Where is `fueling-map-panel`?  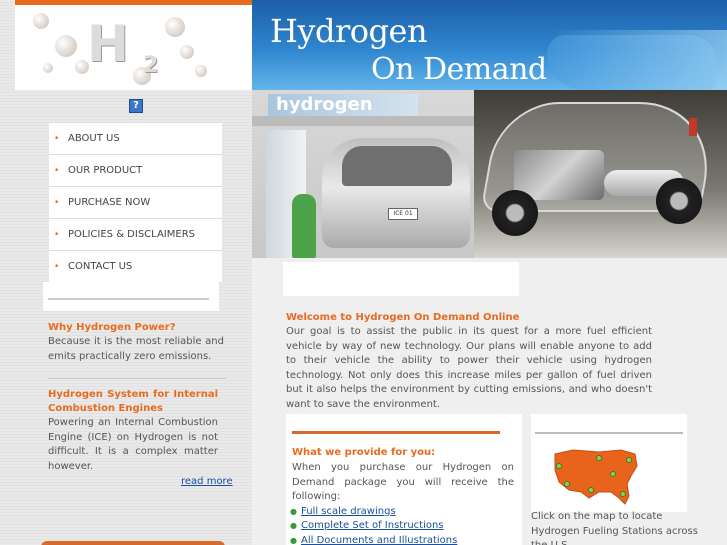 fueling-map-panel is located at coordinates (609, 463).